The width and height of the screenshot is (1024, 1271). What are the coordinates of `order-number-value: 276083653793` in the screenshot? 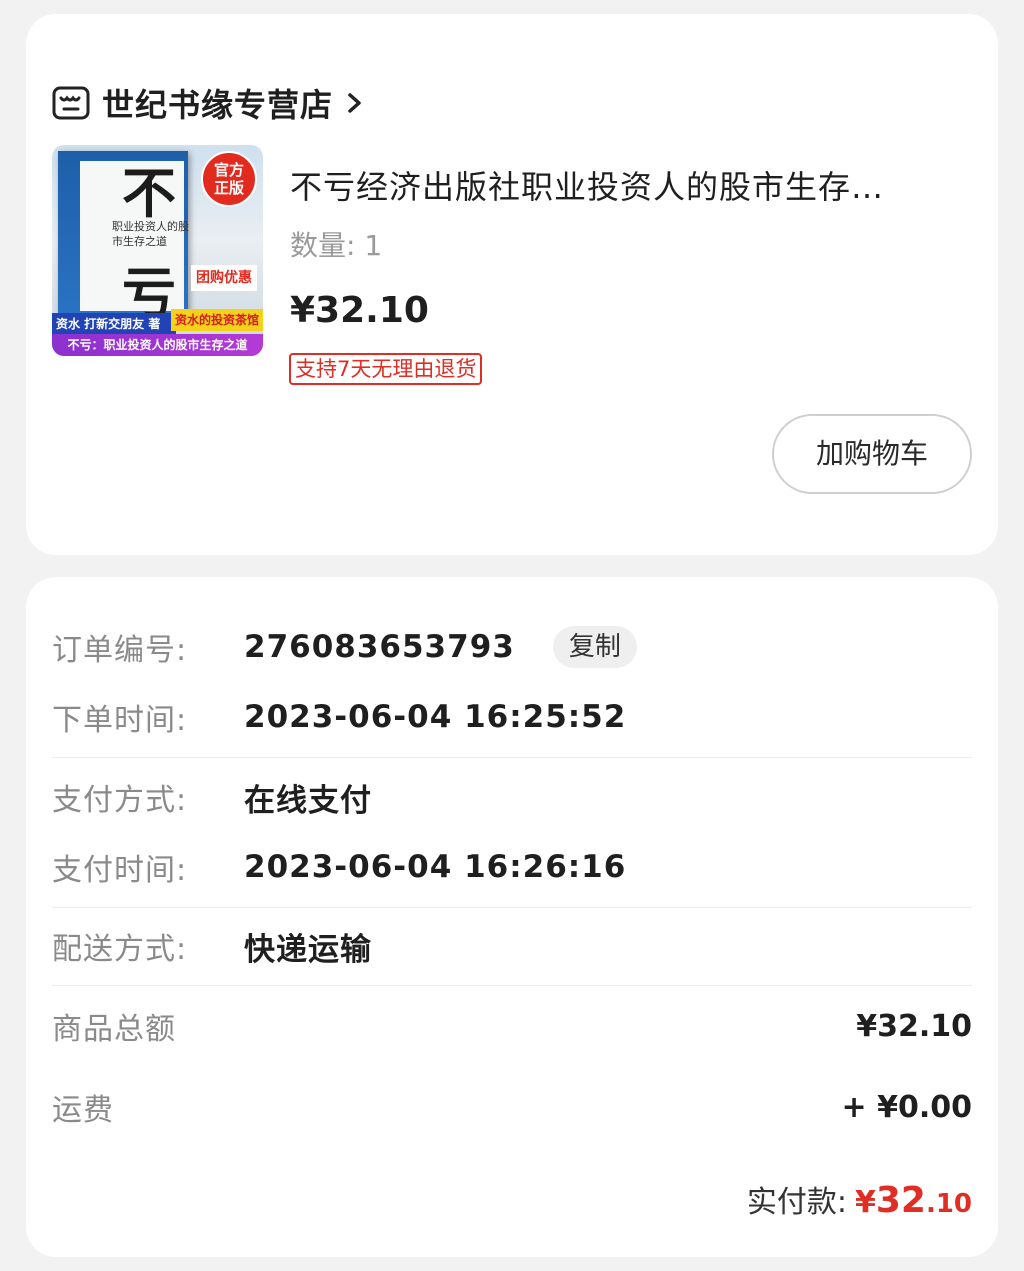 It's located at (379, 647).